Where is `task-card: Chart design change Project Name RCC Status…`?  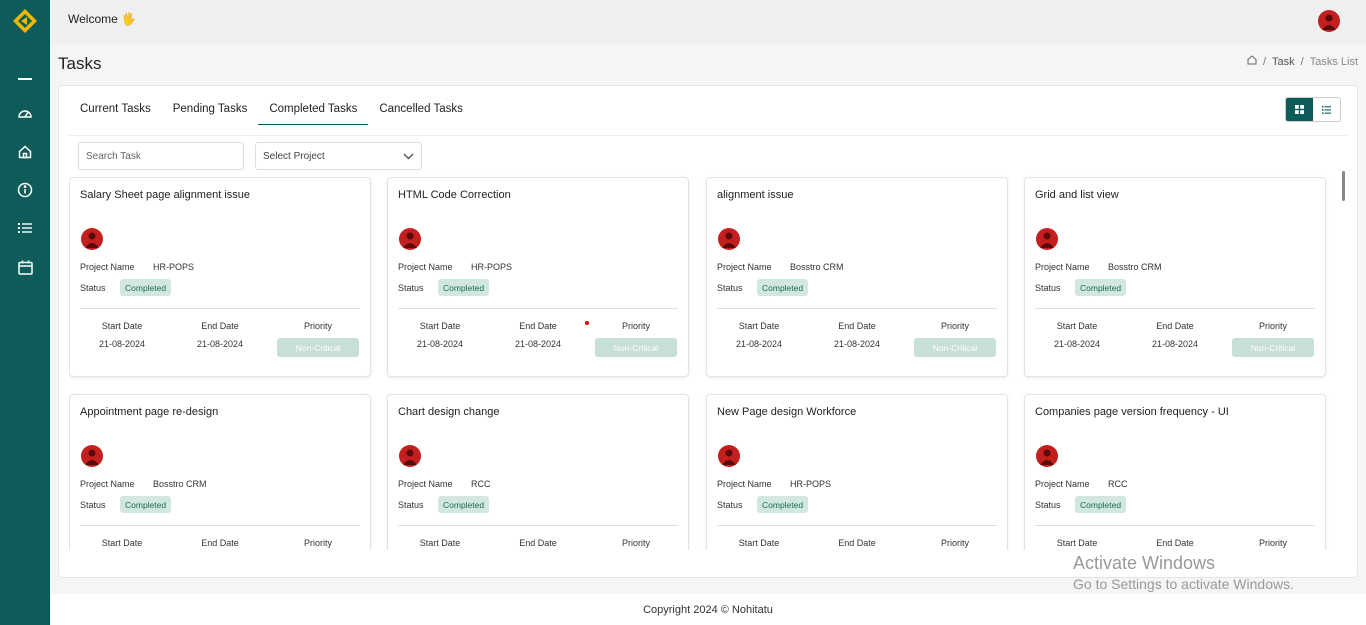 task-card: Chart design change Project Name RCC Status… is located at coordinates (538, 472).